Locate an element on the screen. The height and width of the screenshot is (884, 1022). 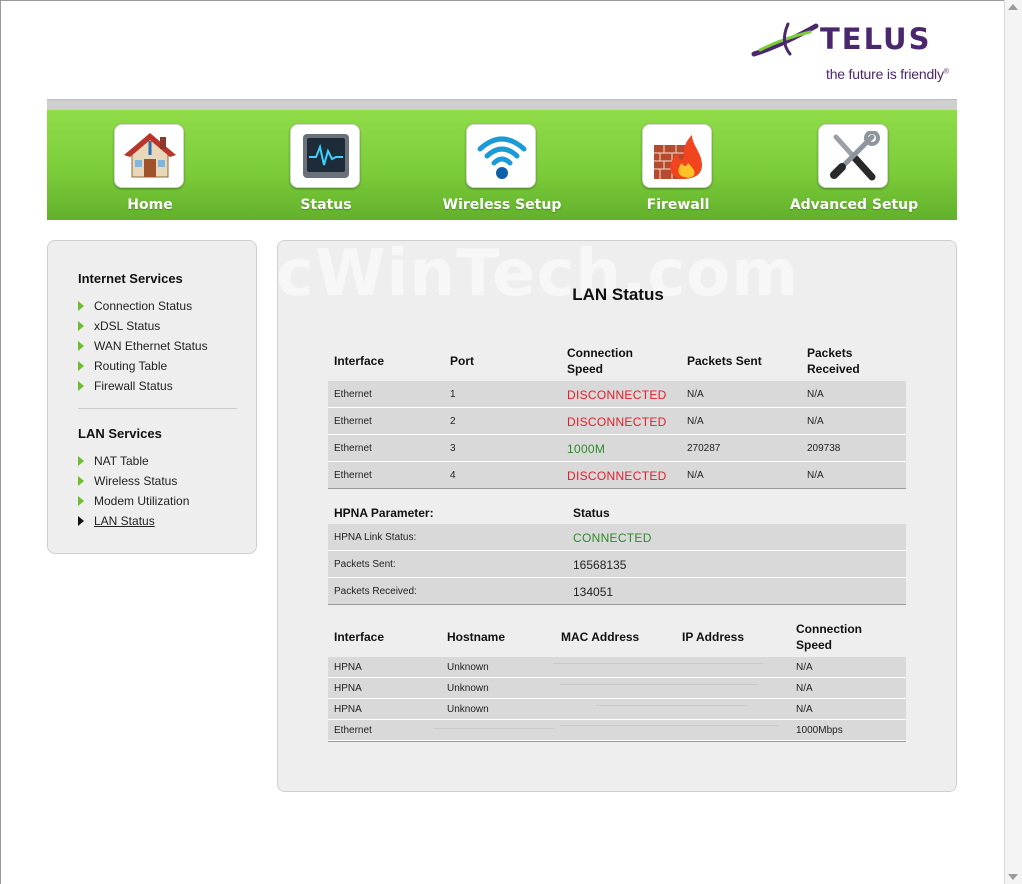
table-row: Ethernet 3 1000M 270287 209738 is located at coordinates (617, 448).